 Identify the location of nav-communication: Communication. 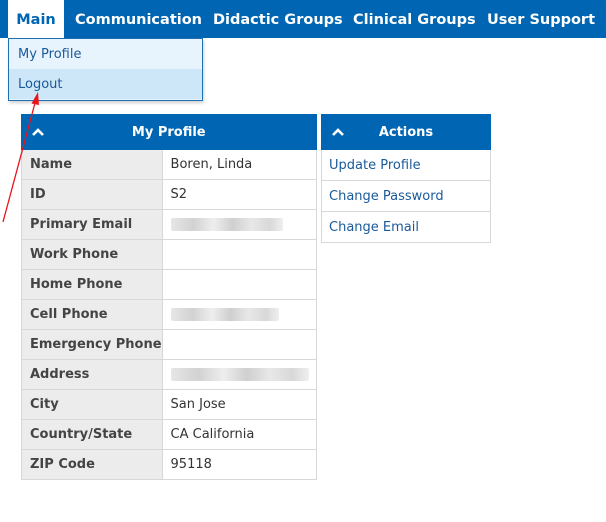
(138, 19).